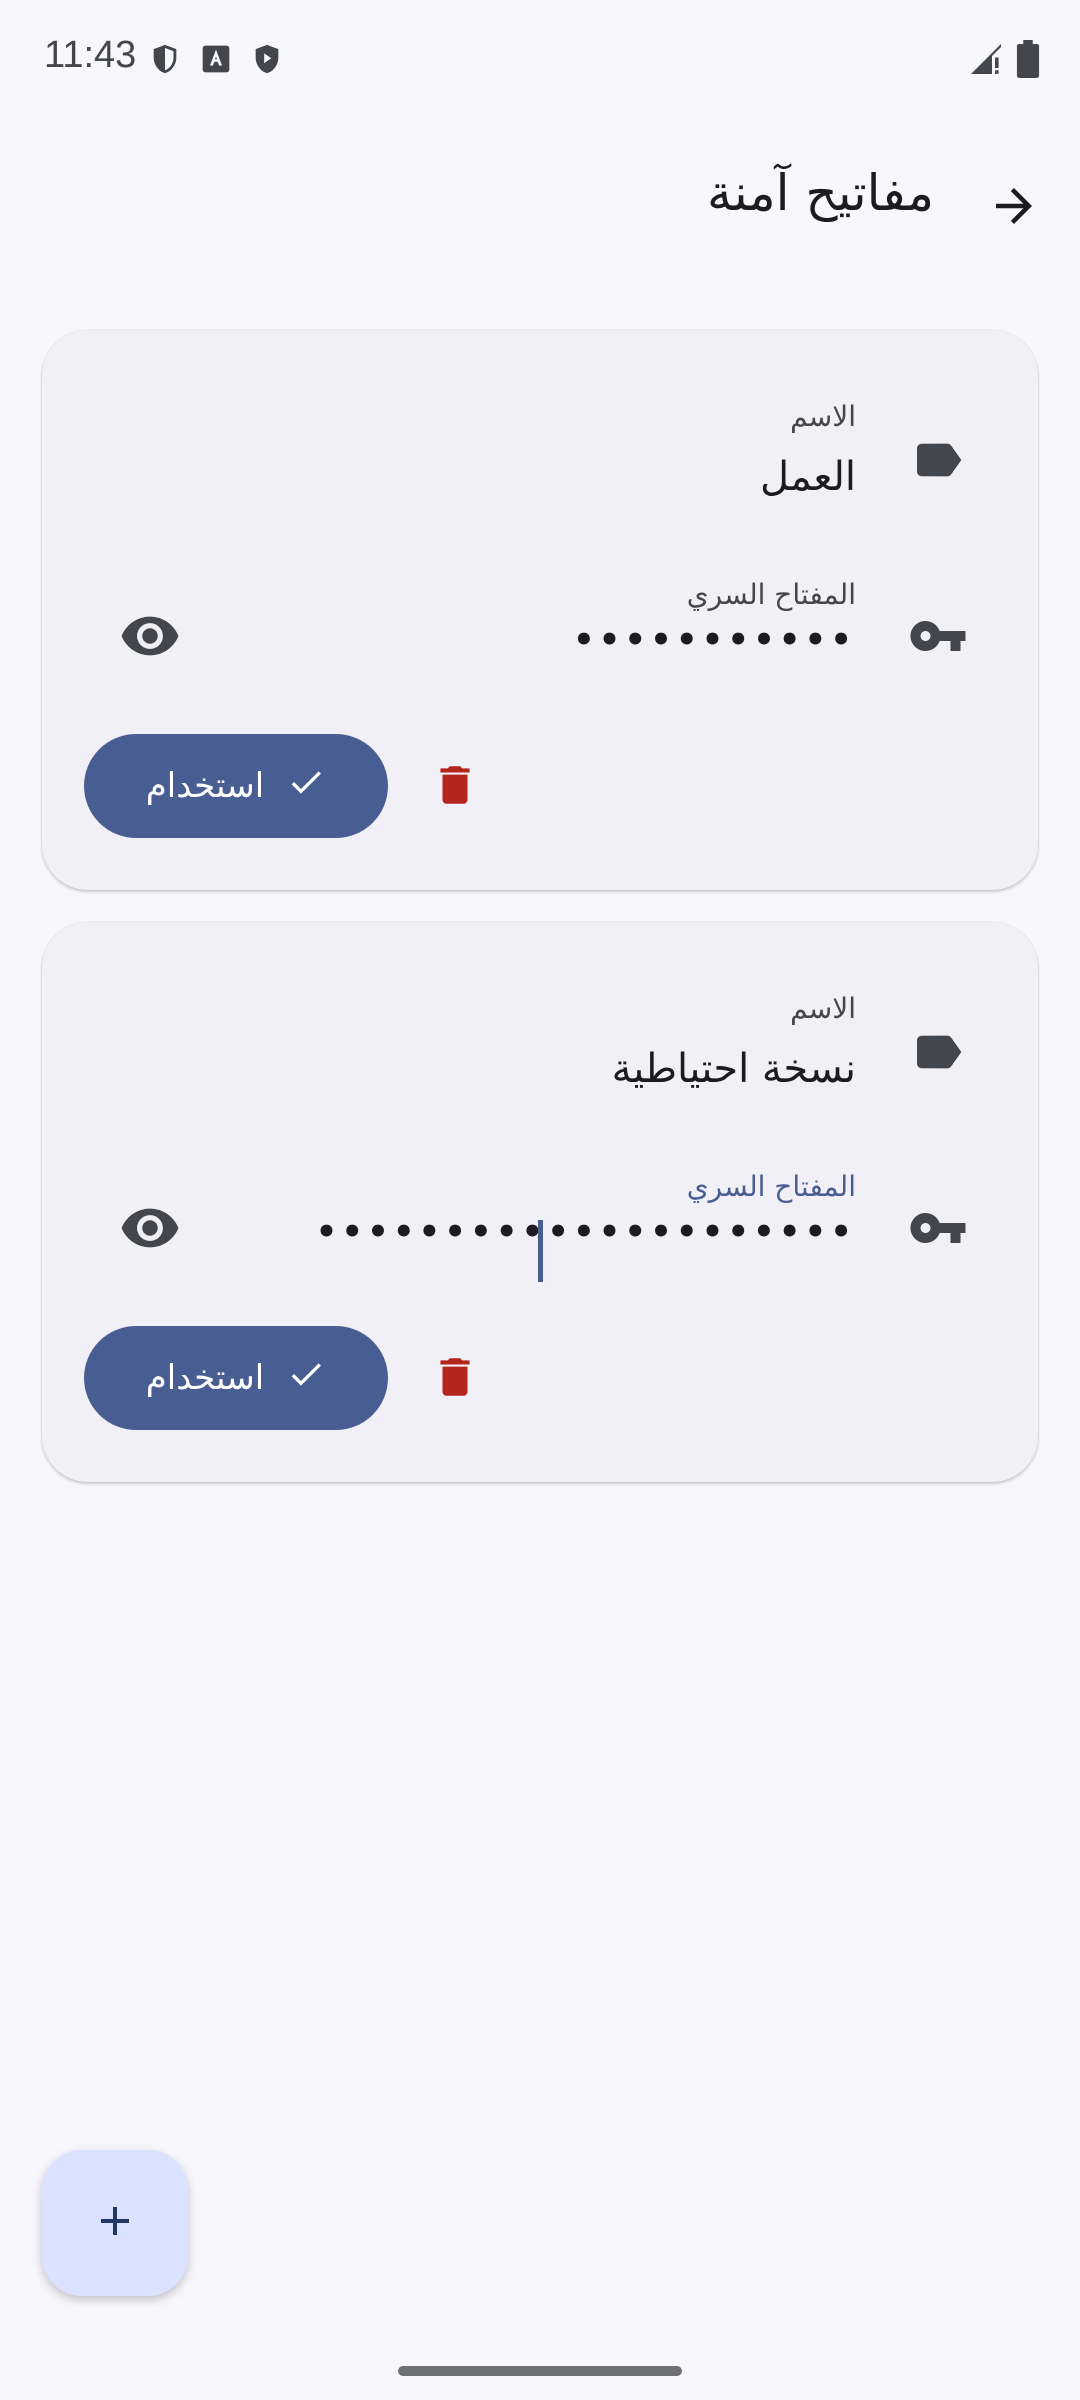  I want to click on top-app-bar: مفاتيح آمنة, so click(540, 205).